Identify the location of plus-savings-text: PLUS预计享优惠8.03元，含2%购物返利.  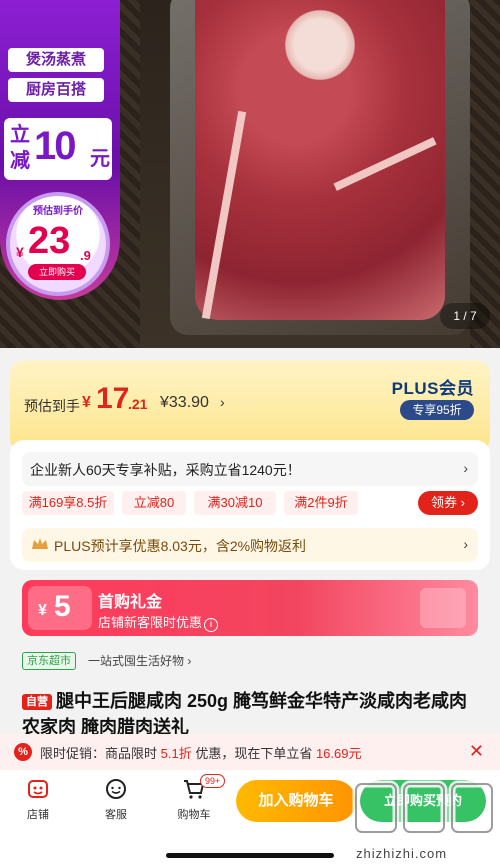
(180, 546).